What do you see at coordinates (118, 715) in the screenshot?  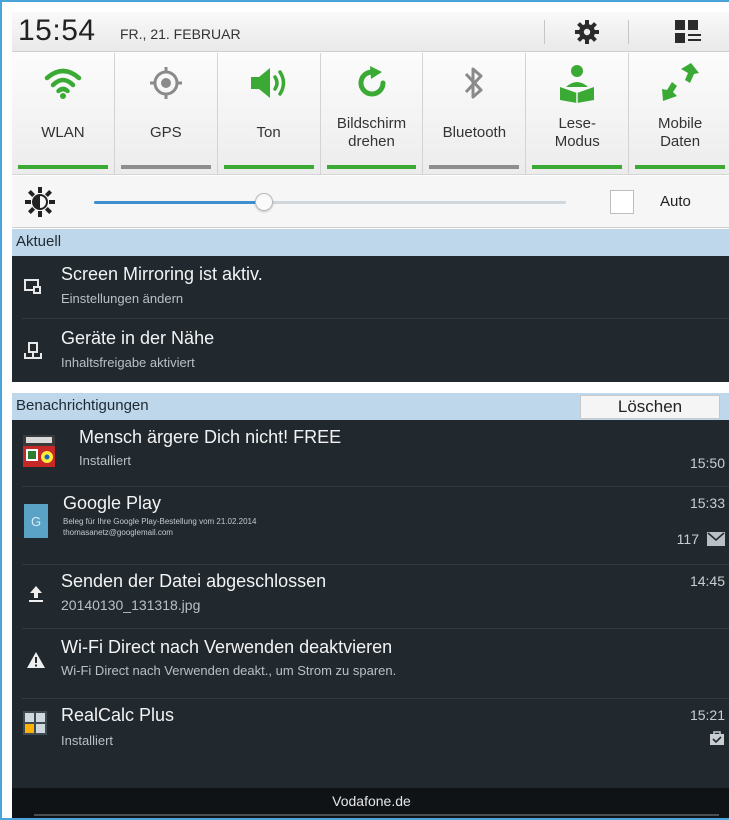 I see `notification-title: RealCalc Plus` at bounding box center [118, 715].